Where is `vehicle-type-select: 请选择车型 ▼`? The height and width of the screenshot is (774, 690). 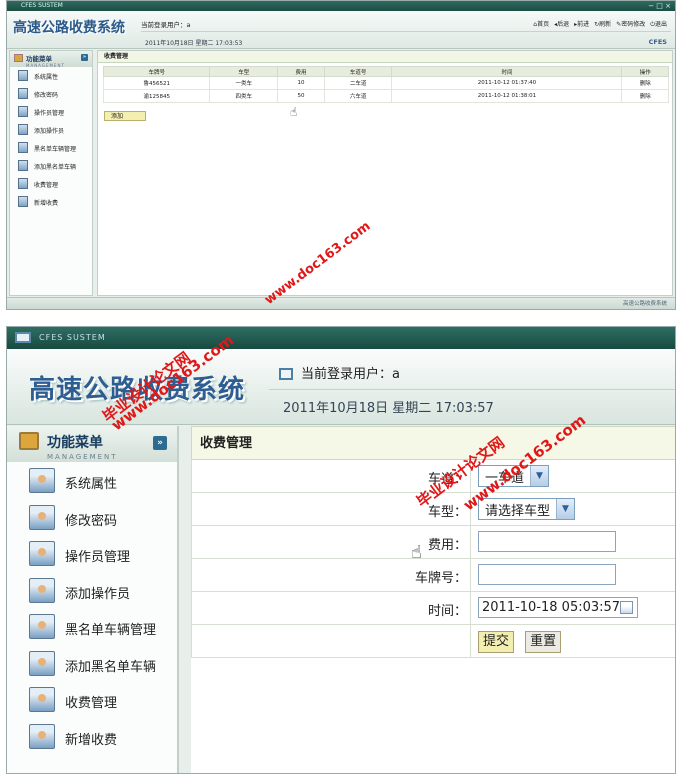
vehicle-type-select: 请选择车型 ▼ is located at coordinates (527, 509).